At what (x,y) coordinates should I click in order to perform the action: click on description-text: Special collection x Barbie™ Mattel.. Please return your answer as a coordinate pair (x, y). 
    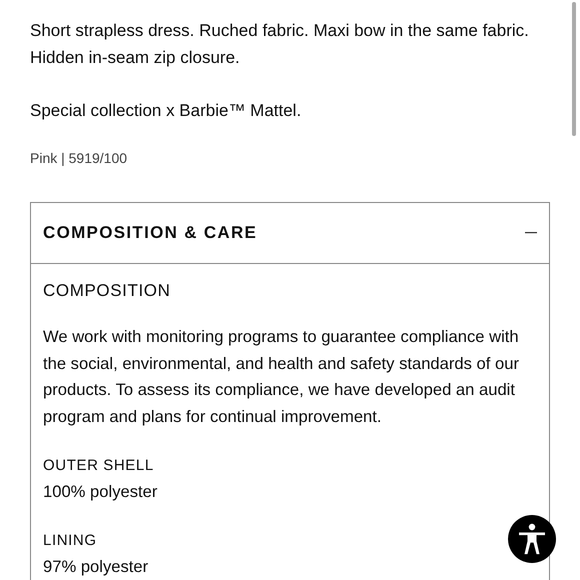
    Looking at the image, I should click on (166, 111).